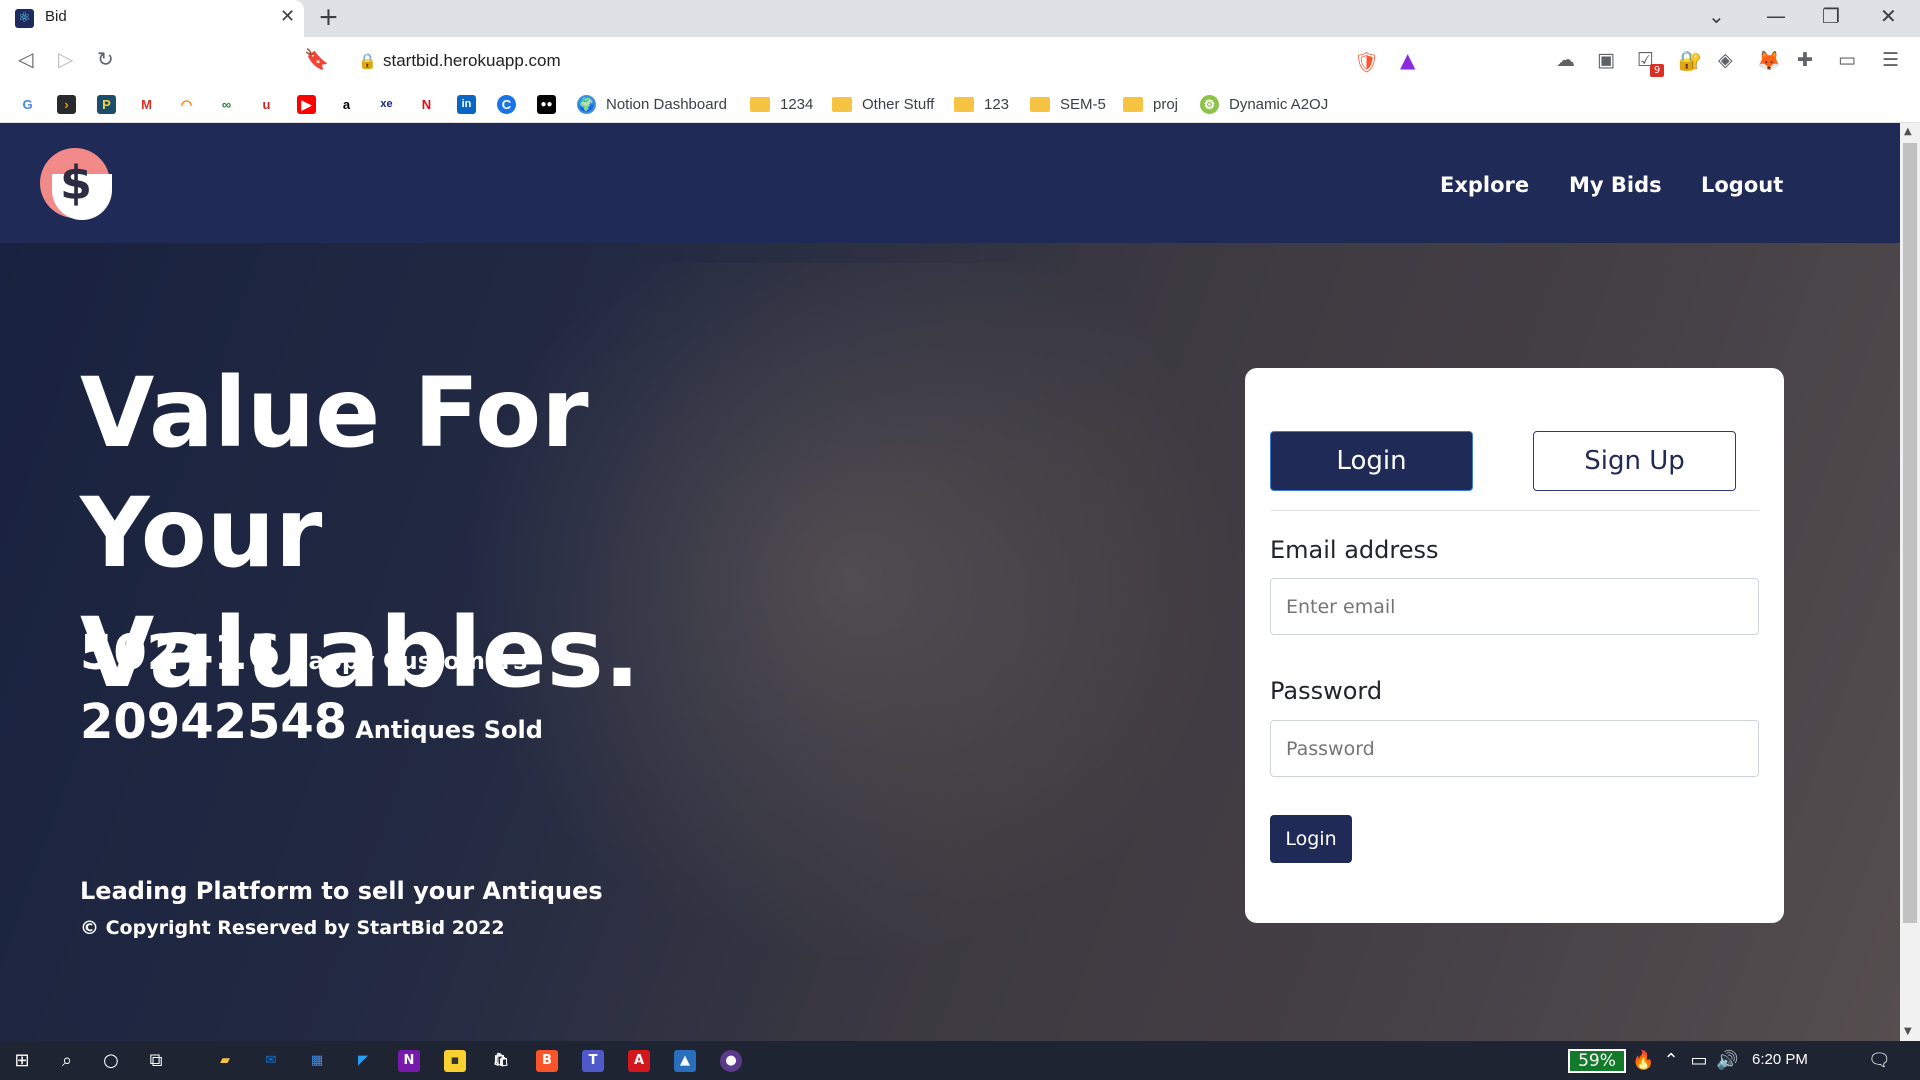 This screenshot has width=1920, height=1080. I want to click on login-tab-button: Login, so click(1371, 461).